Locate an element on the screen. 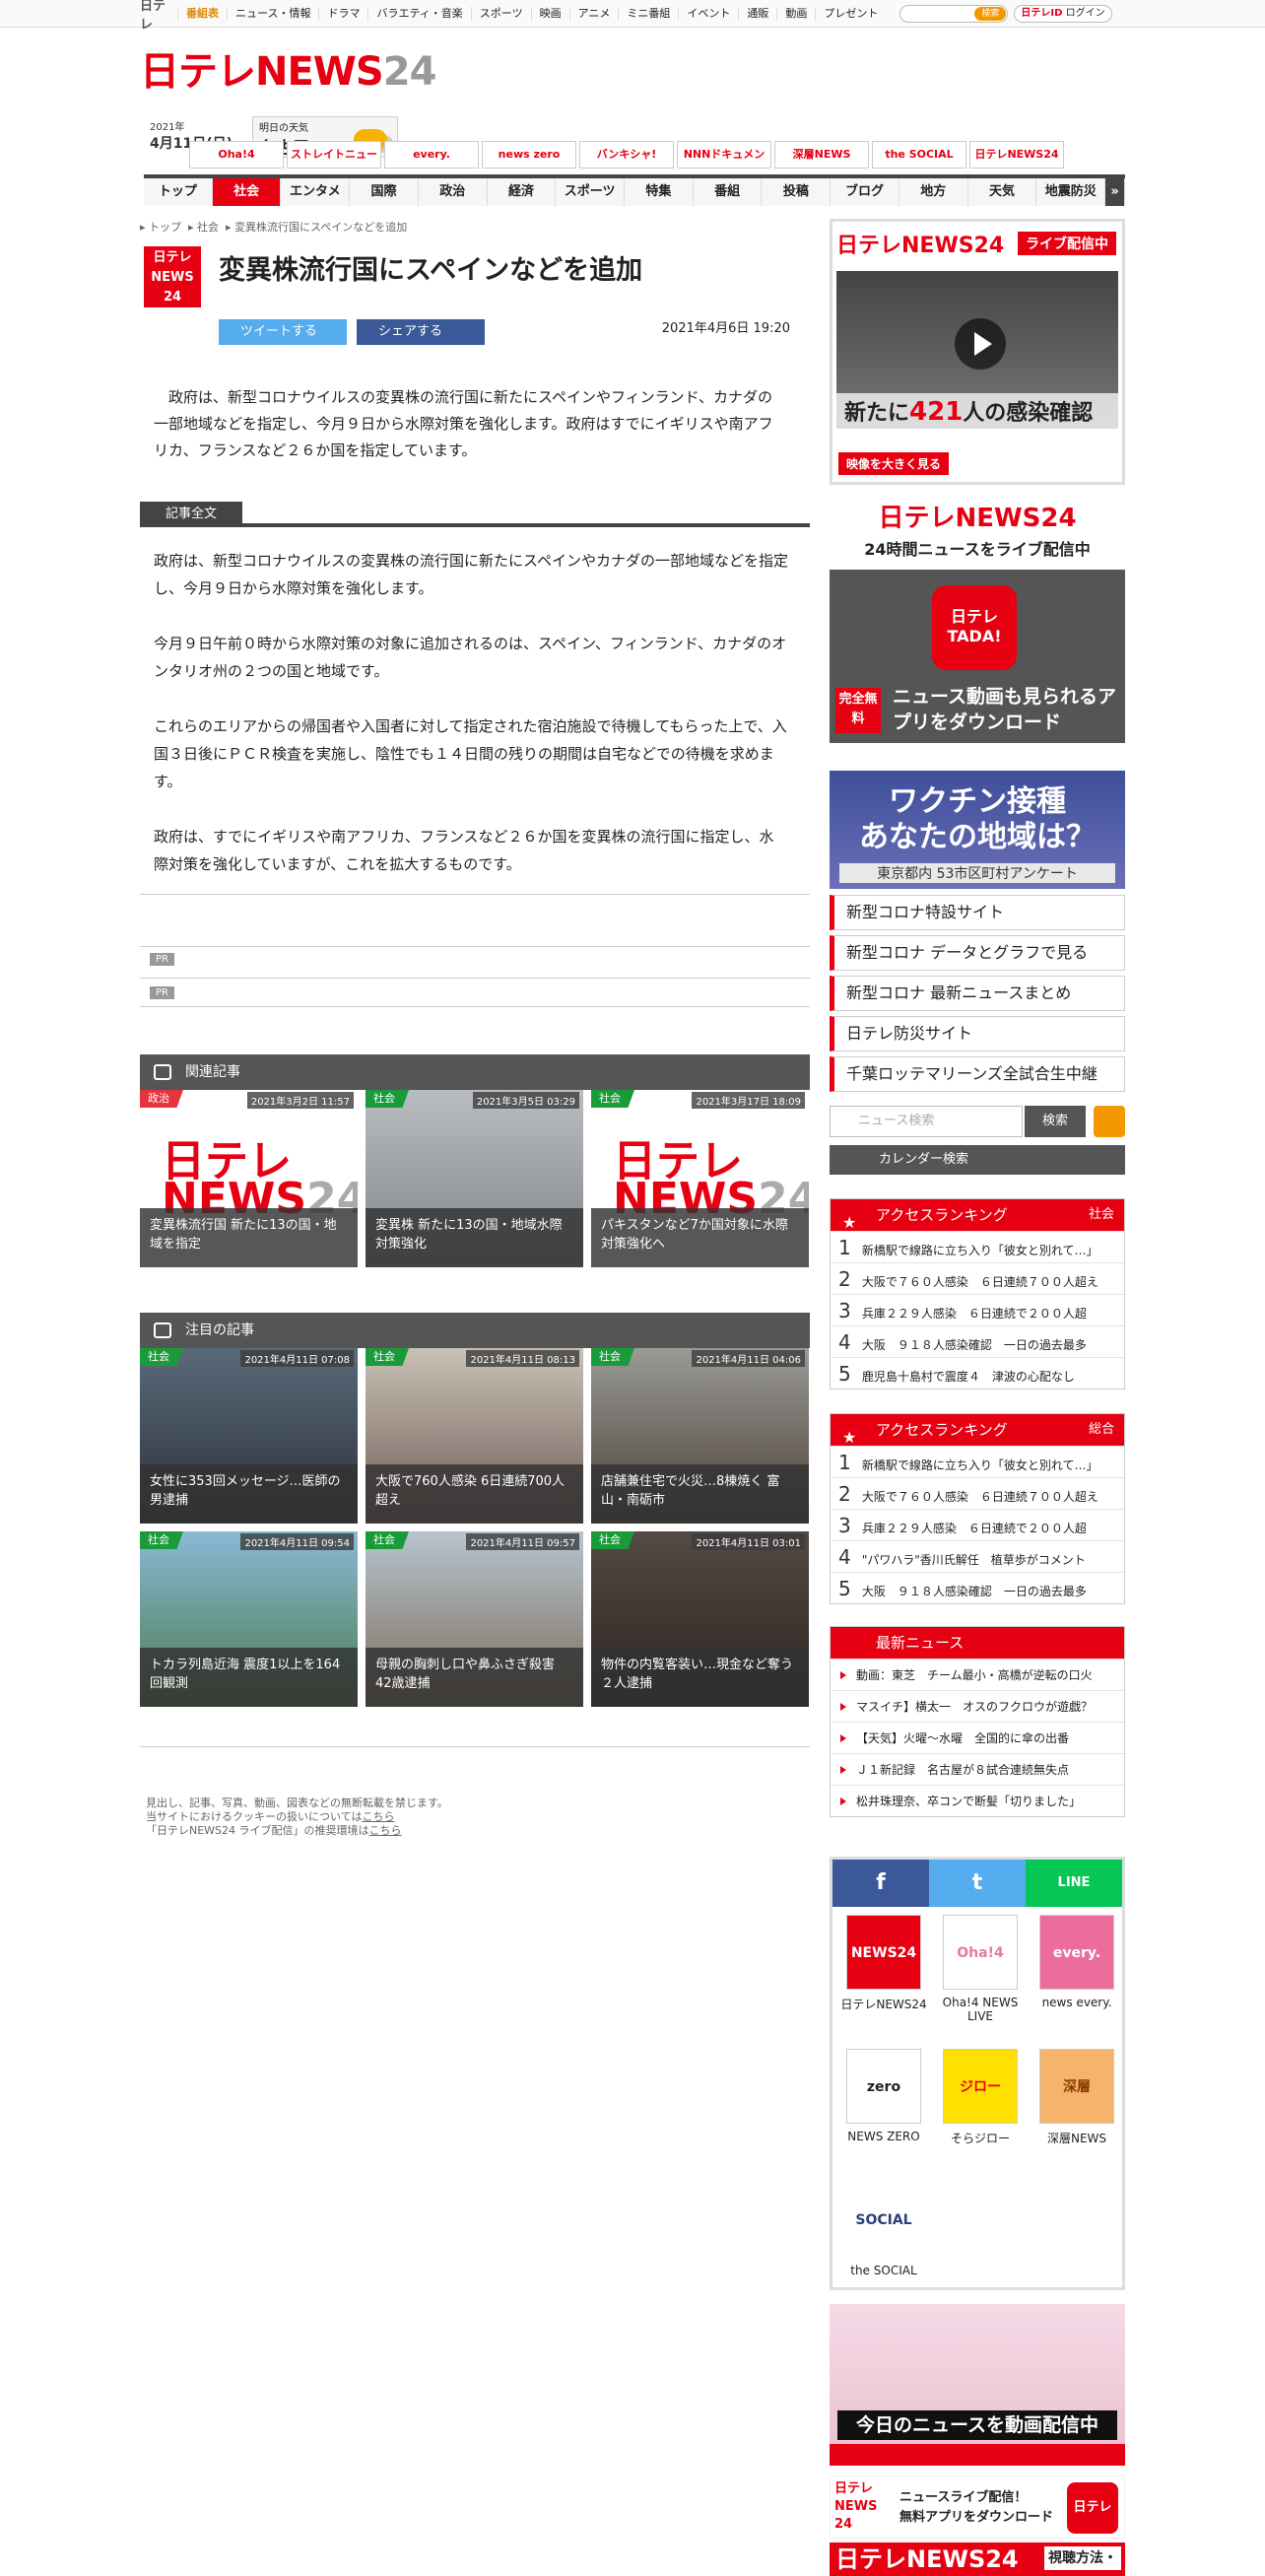  special-link: 新型コロナ 最新ニュースまとめ is located at coordinates (977, 993).